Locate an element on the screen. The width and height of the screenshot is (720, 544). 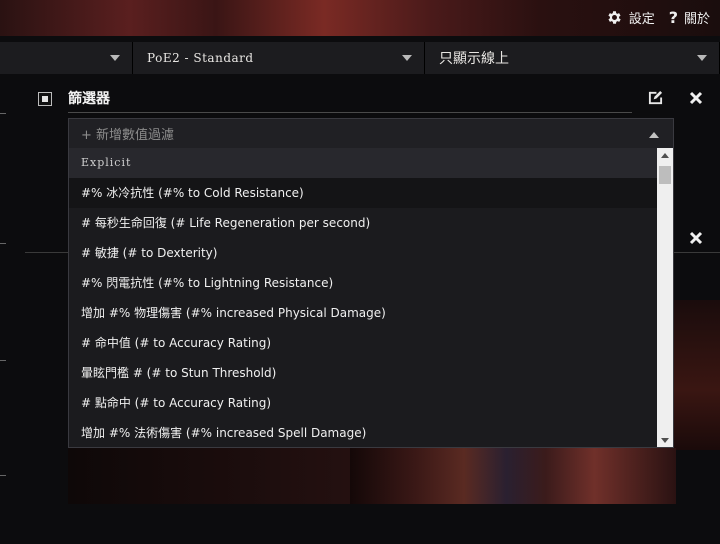
dropdown-option: #% 閃電抗性 (#% to Lightning Resistance) is located at coordinates (371, 283).